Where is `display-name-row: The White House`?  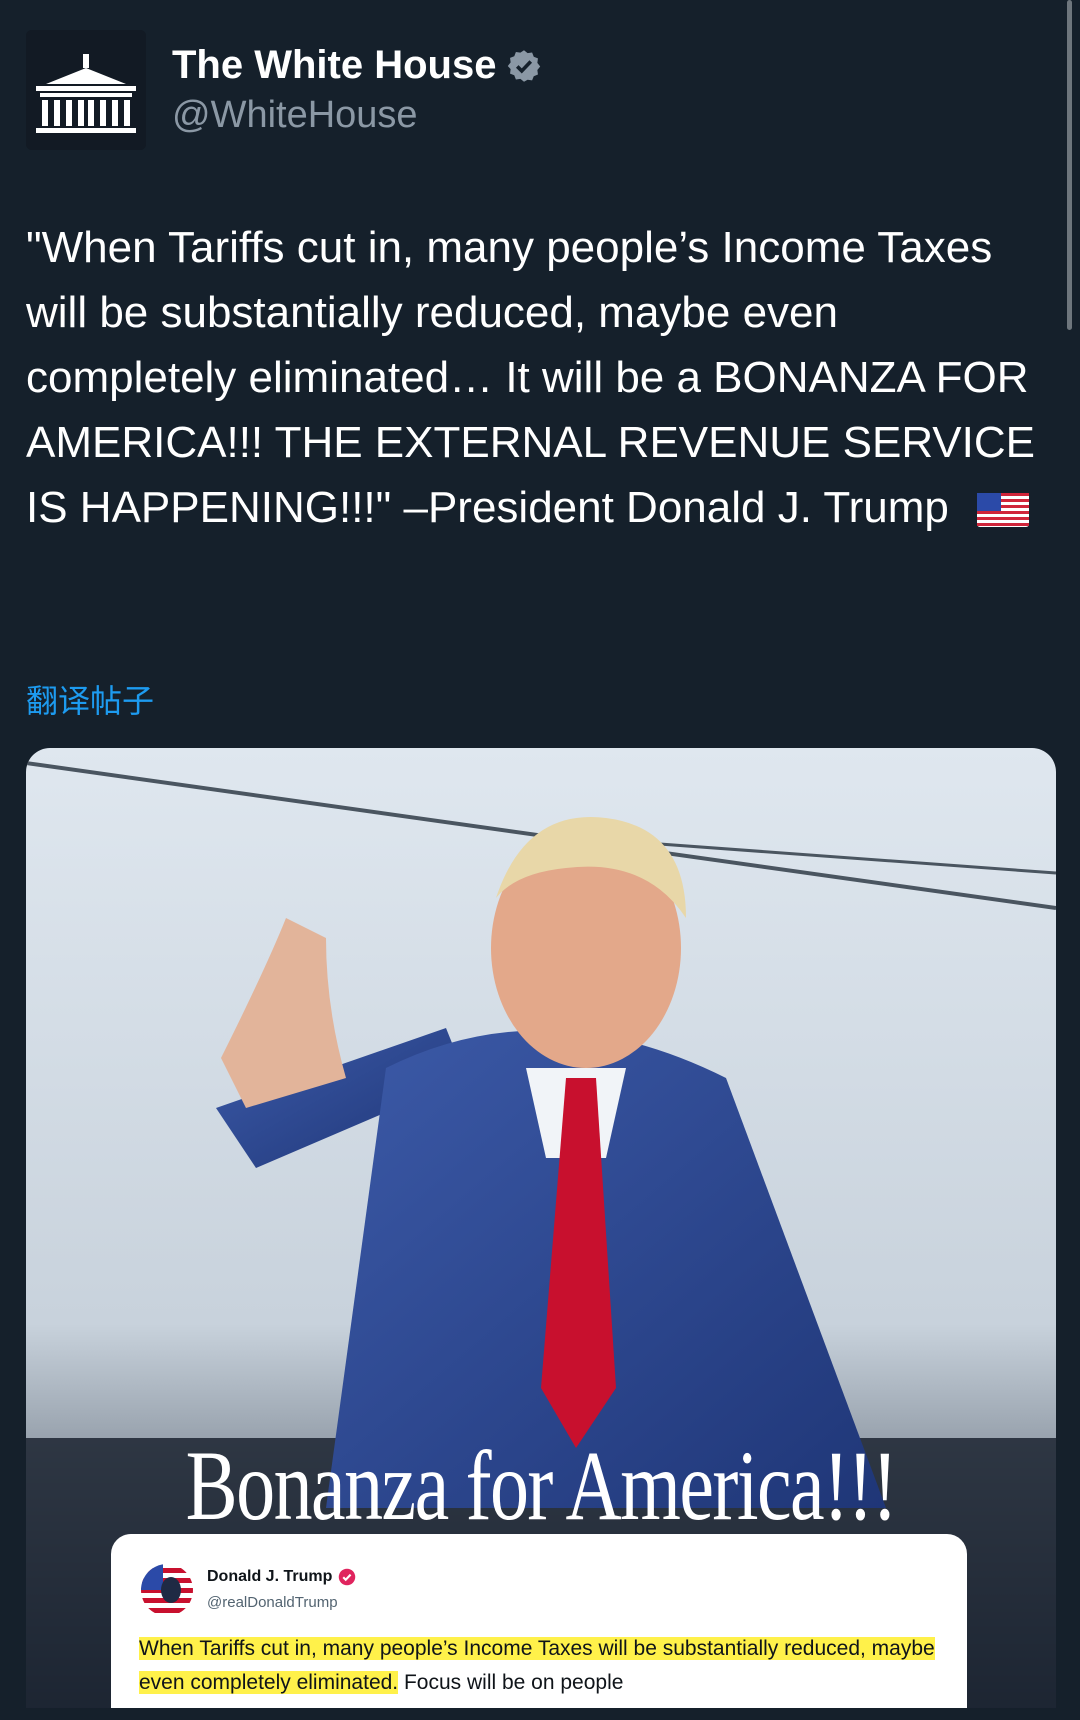 display-name-row: The White House is located at coordinates (357, 65).